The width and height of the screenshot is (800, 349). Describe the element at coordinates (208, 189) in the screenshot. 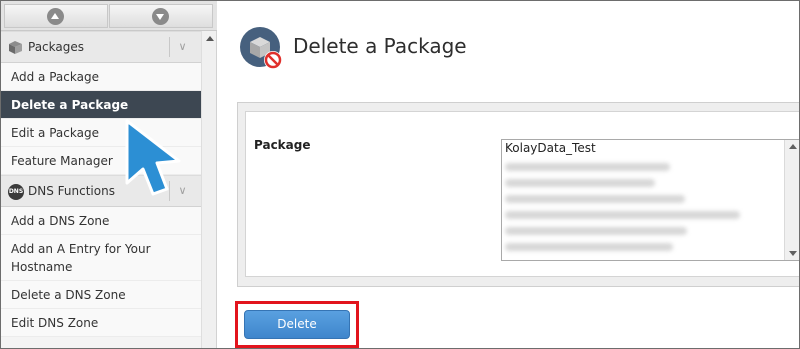

I see `sidebar-scrollbar` at that location.